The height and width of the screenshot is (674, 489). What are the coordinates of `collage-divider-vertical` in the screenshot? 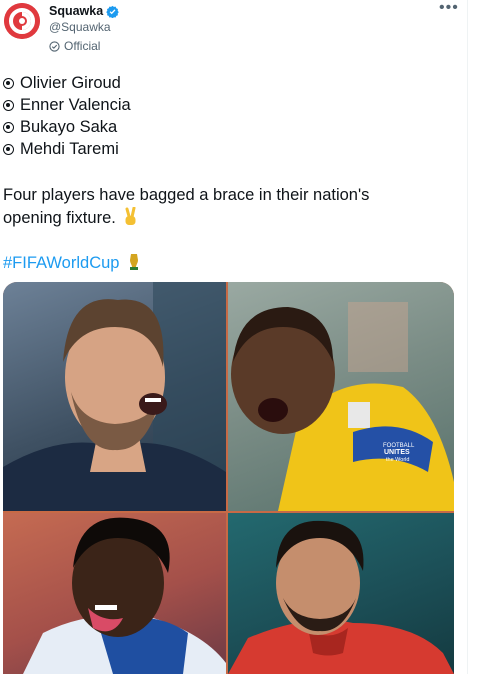 It's located at (227, 478).